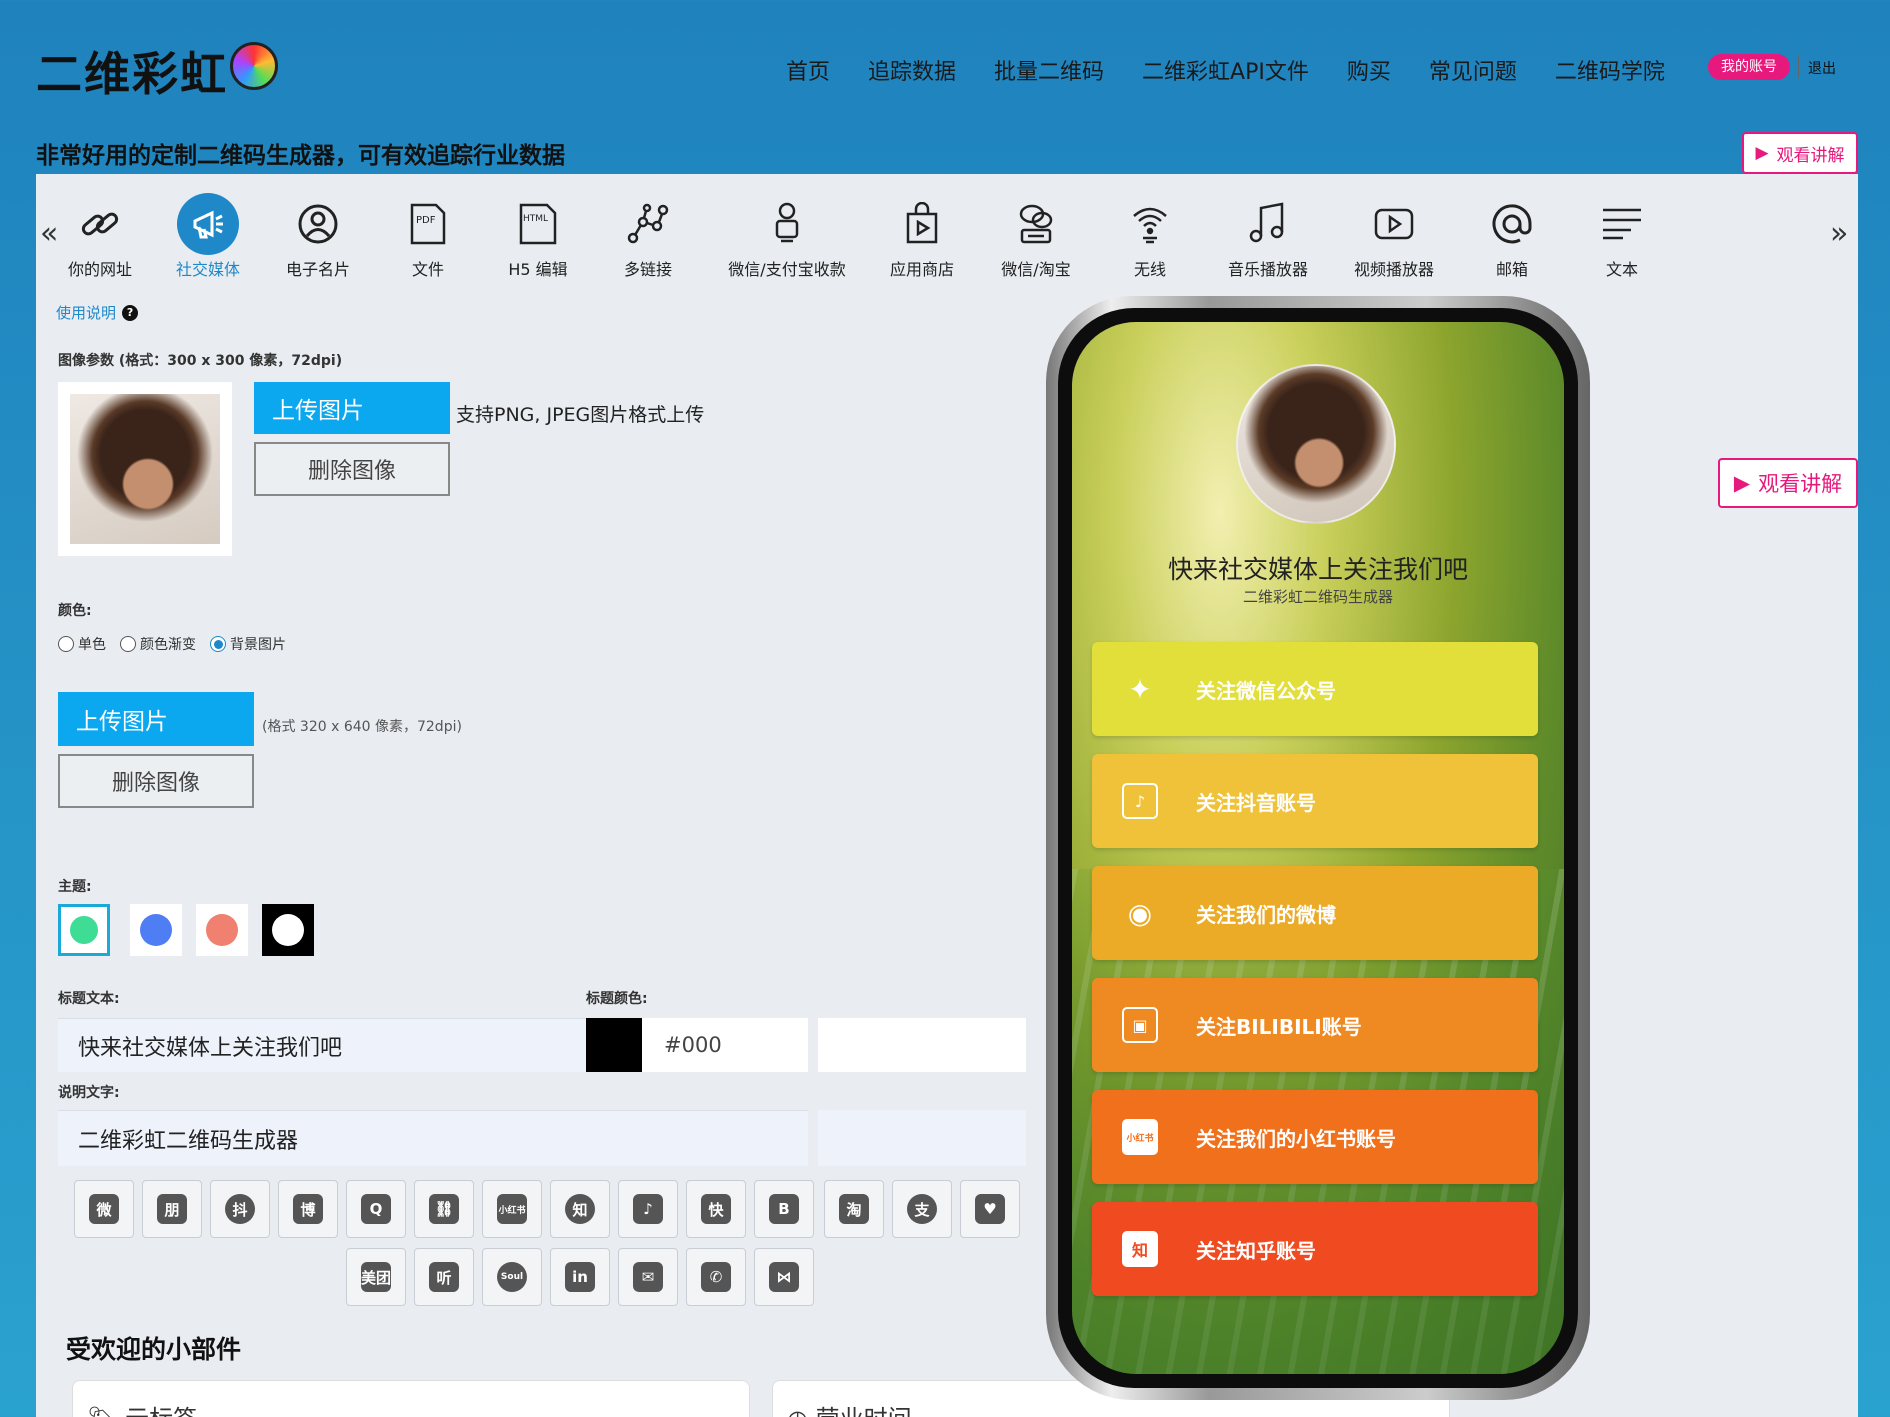  I want to click on theme-dot, so click(84, 930).